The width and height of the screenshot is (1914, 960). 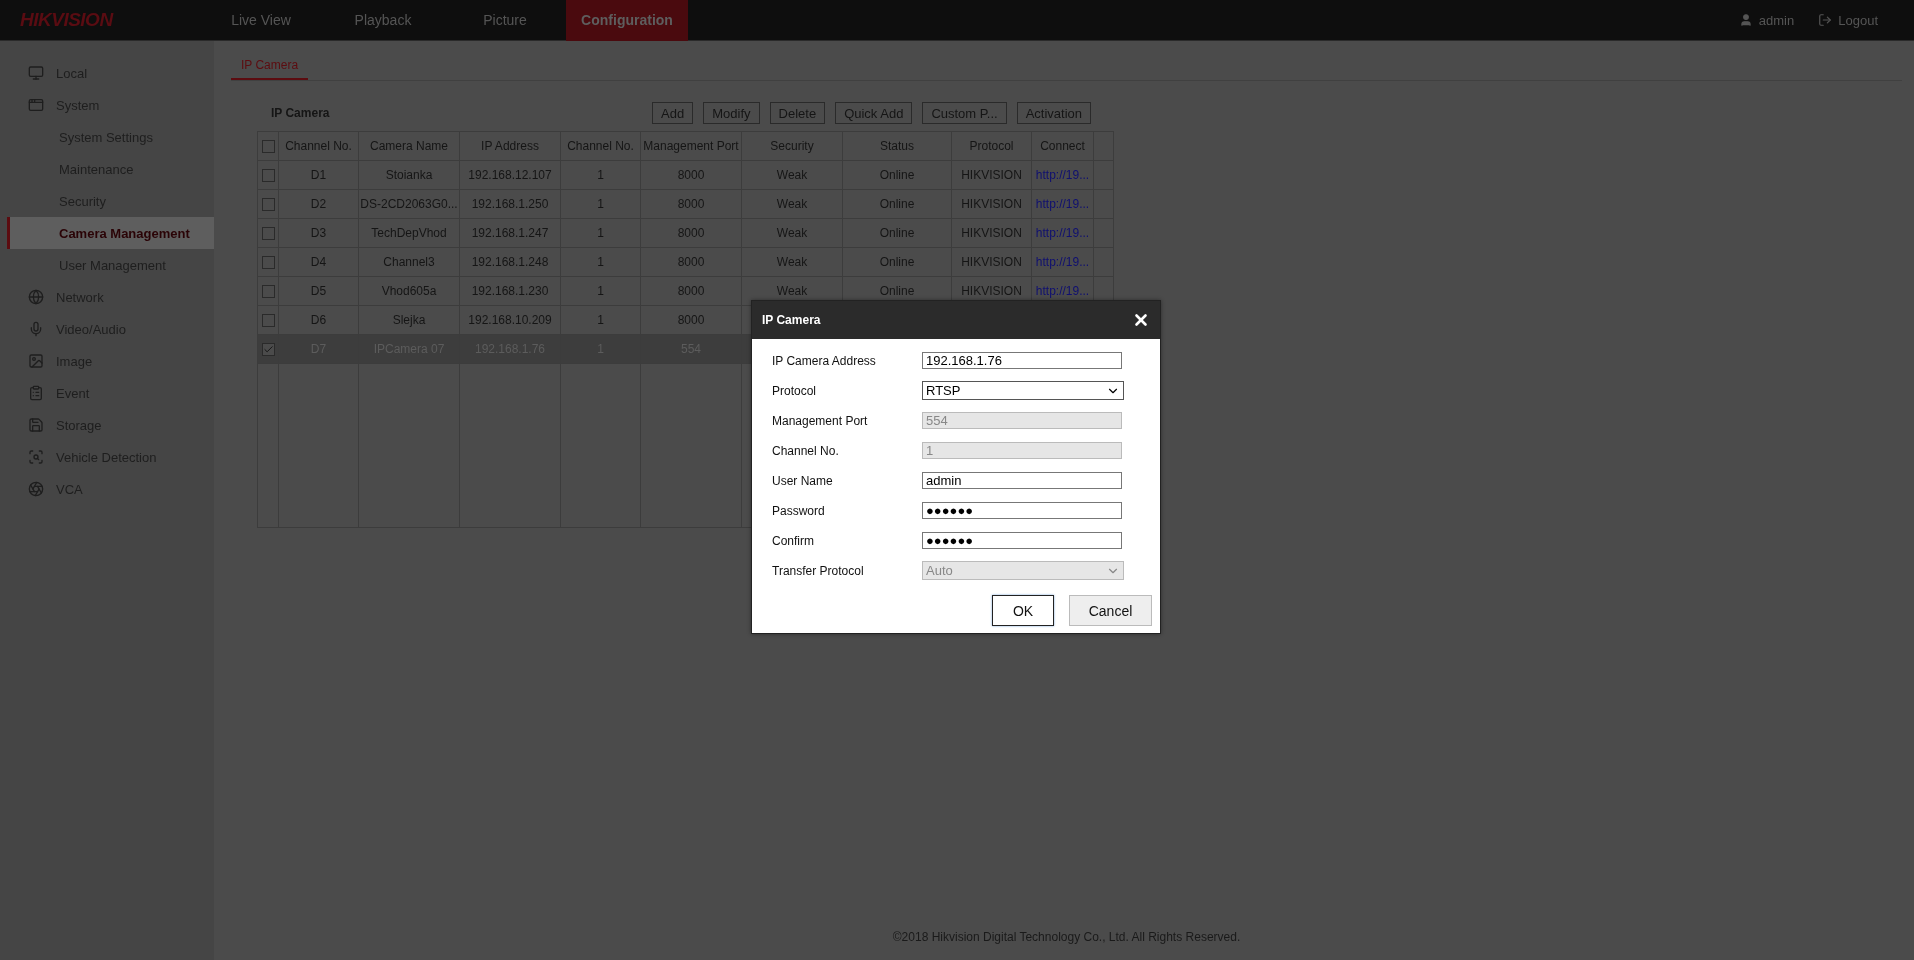 I want to click on field-label: IP Camera Address, so click(x=824, y=360).